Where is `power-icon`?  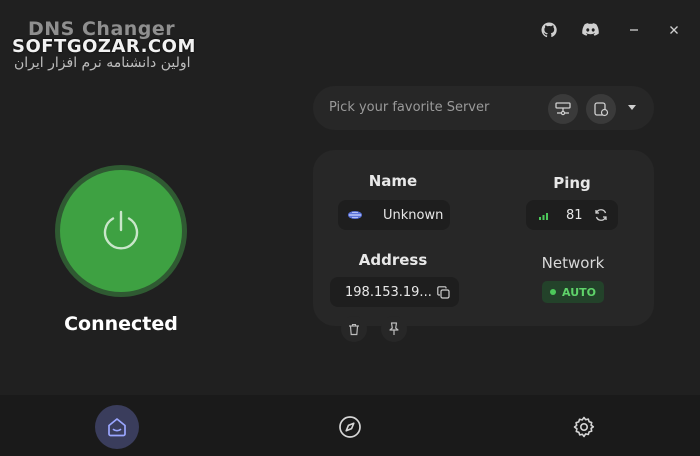 power-icon is located at coordinates (121, 230).